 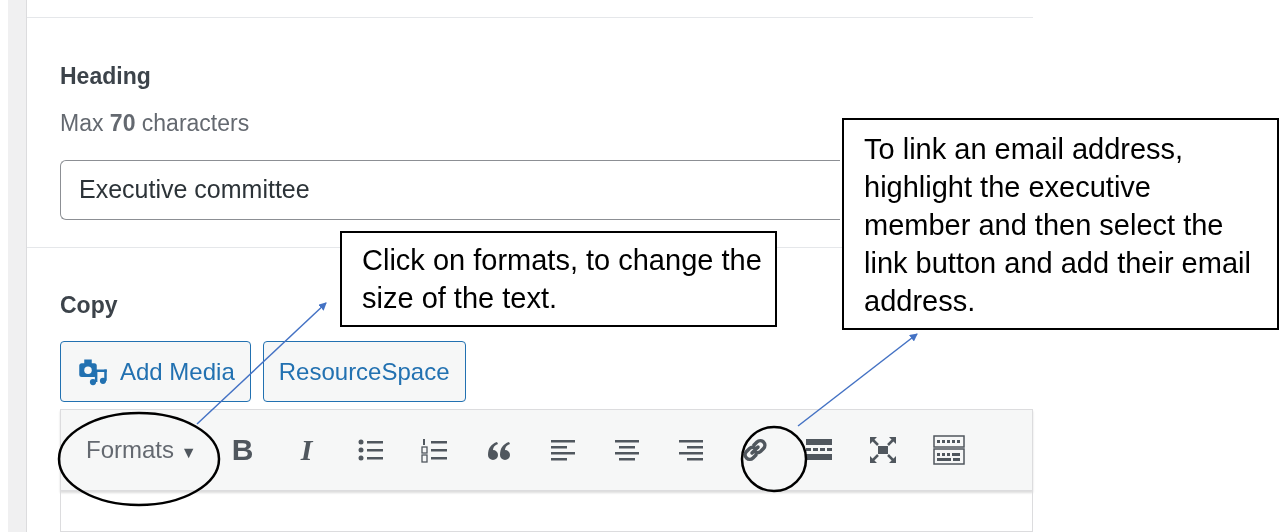 What do you see at coordinates (948, 450) in the screenshot?
I see `keyboard-icon` at bounding box center [948, 450].